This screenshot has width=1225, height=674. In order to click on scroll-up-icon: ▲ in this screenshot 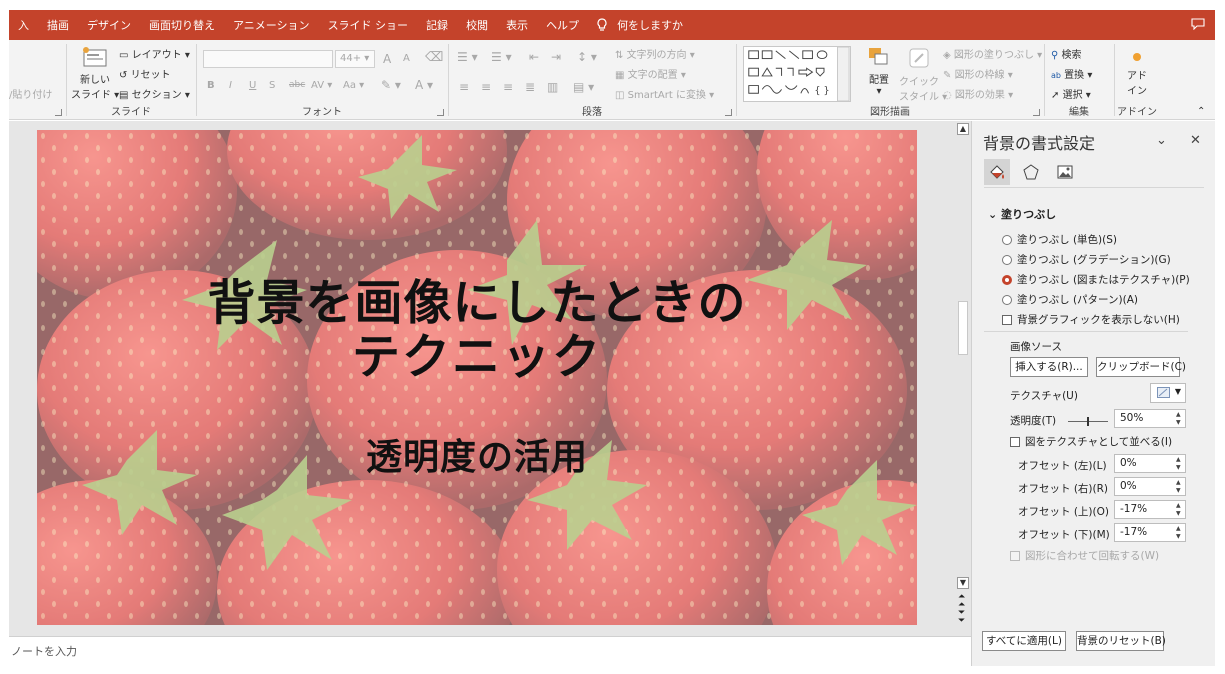, I will do `click(963, 129)`.